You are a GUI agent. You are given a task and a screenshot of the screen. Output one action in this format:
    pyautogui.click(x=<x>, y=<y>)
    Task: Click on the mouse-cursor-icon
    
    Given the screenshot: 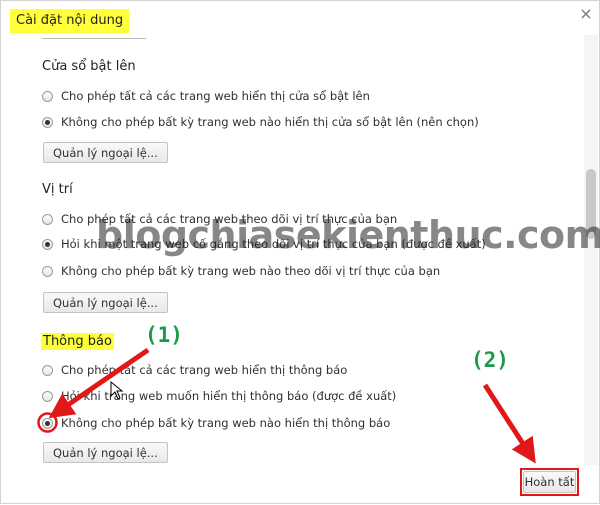 What is the action you would take?
    pyautogui.click(x=117, y=390)
    